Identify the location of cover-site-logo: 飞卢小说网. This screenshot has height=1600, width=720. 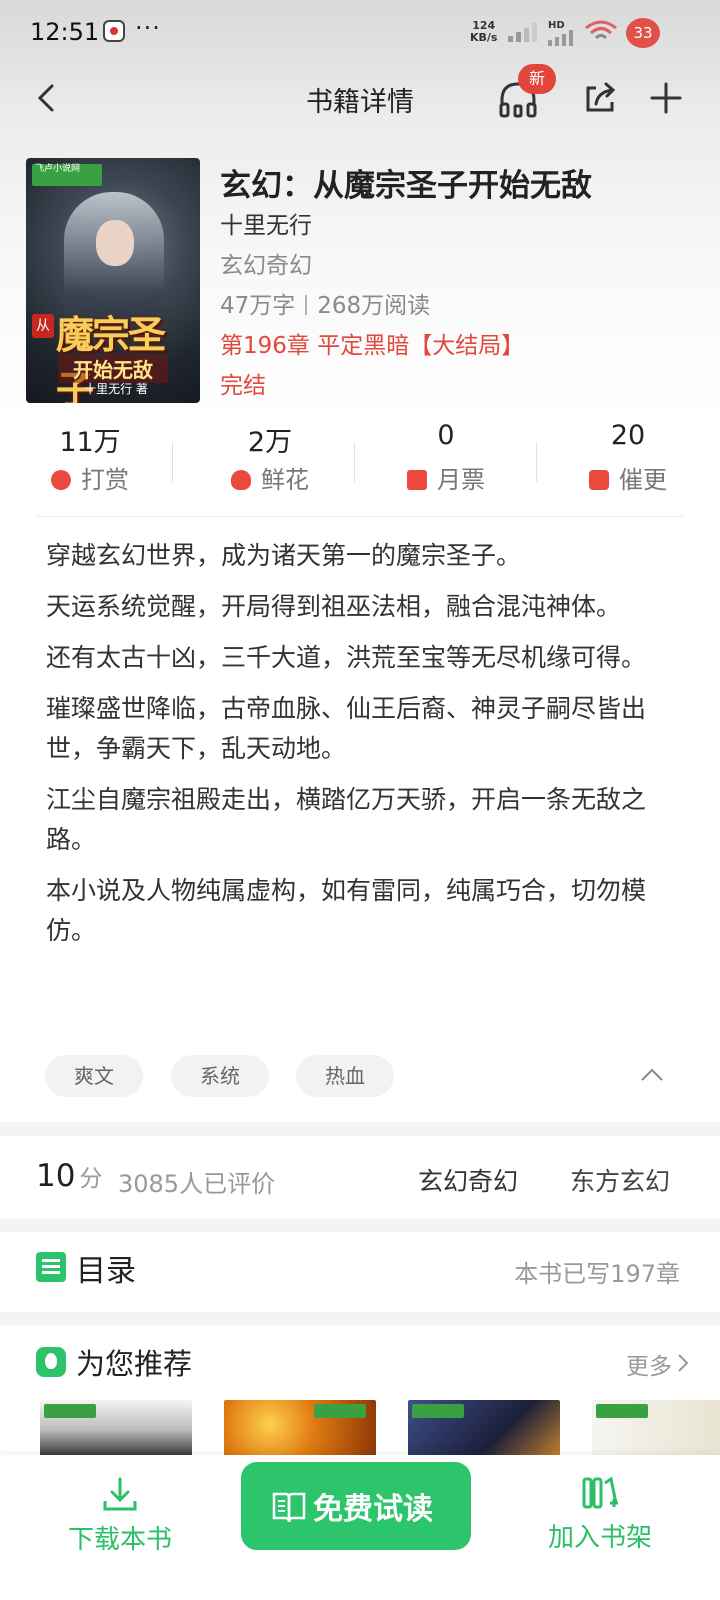
(67, 175).